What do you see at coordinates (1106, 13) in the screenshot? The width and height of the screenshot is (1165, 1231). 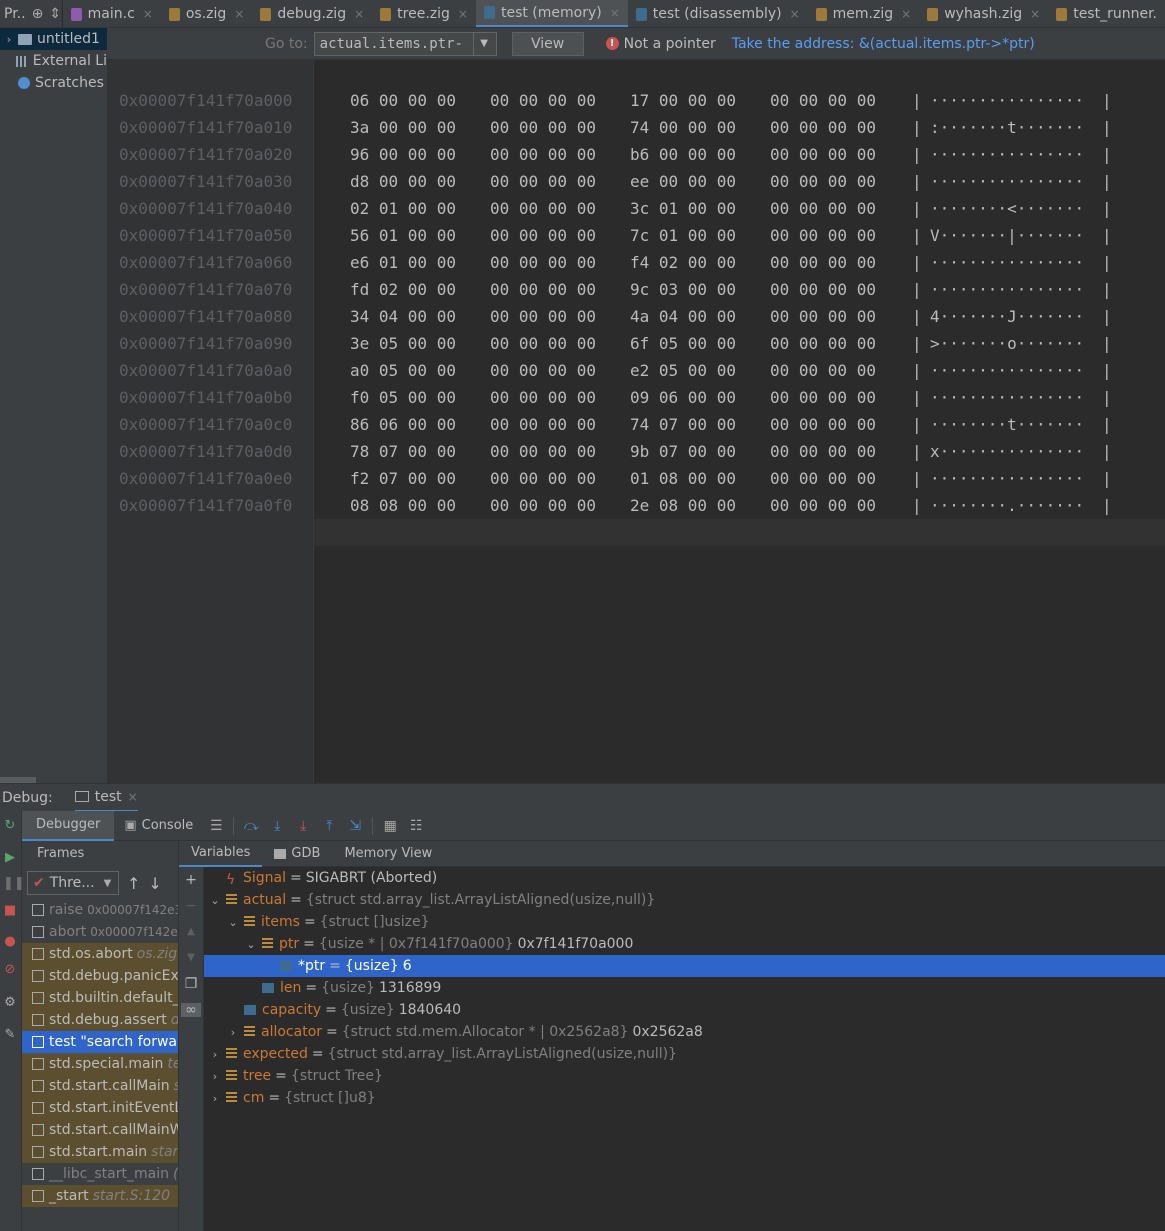 I see `tab-test-runner: test_runner.` at bounding box center [1106, 13].